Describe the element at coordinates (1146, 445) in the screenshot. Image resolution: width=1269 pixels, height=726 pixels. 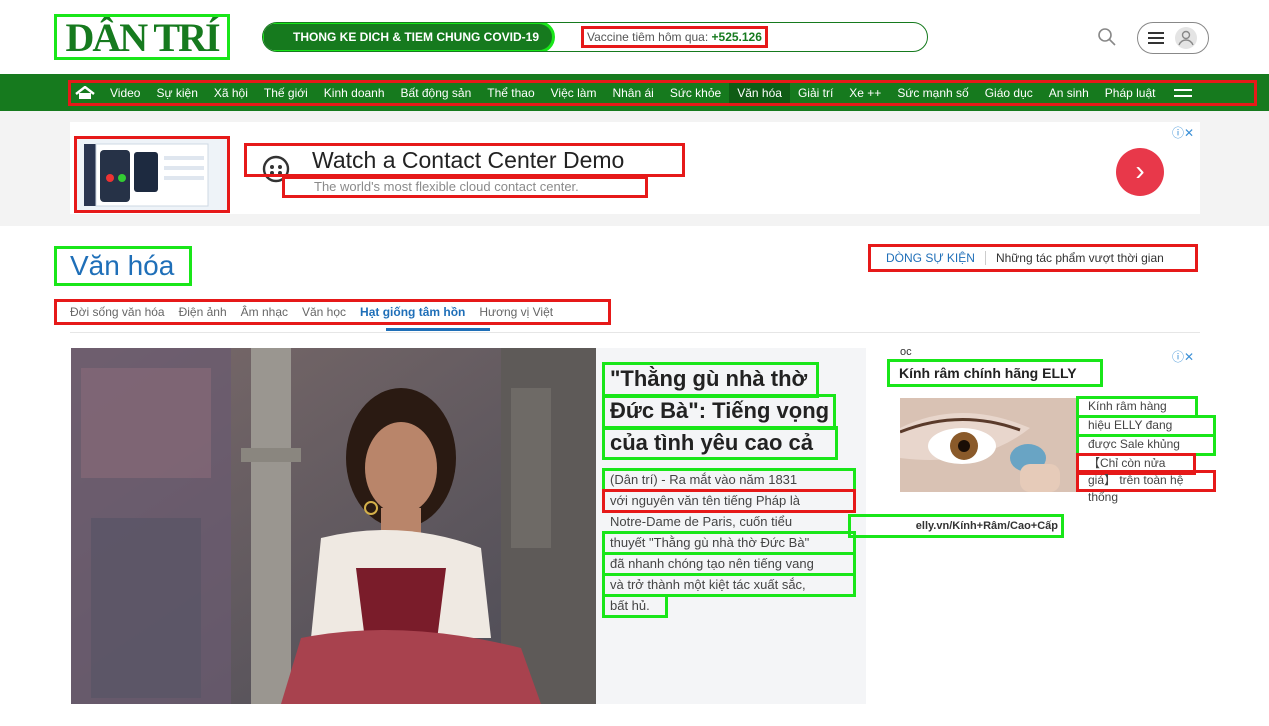
I see `side-ad-line-3: được Sale khủng` at that location.